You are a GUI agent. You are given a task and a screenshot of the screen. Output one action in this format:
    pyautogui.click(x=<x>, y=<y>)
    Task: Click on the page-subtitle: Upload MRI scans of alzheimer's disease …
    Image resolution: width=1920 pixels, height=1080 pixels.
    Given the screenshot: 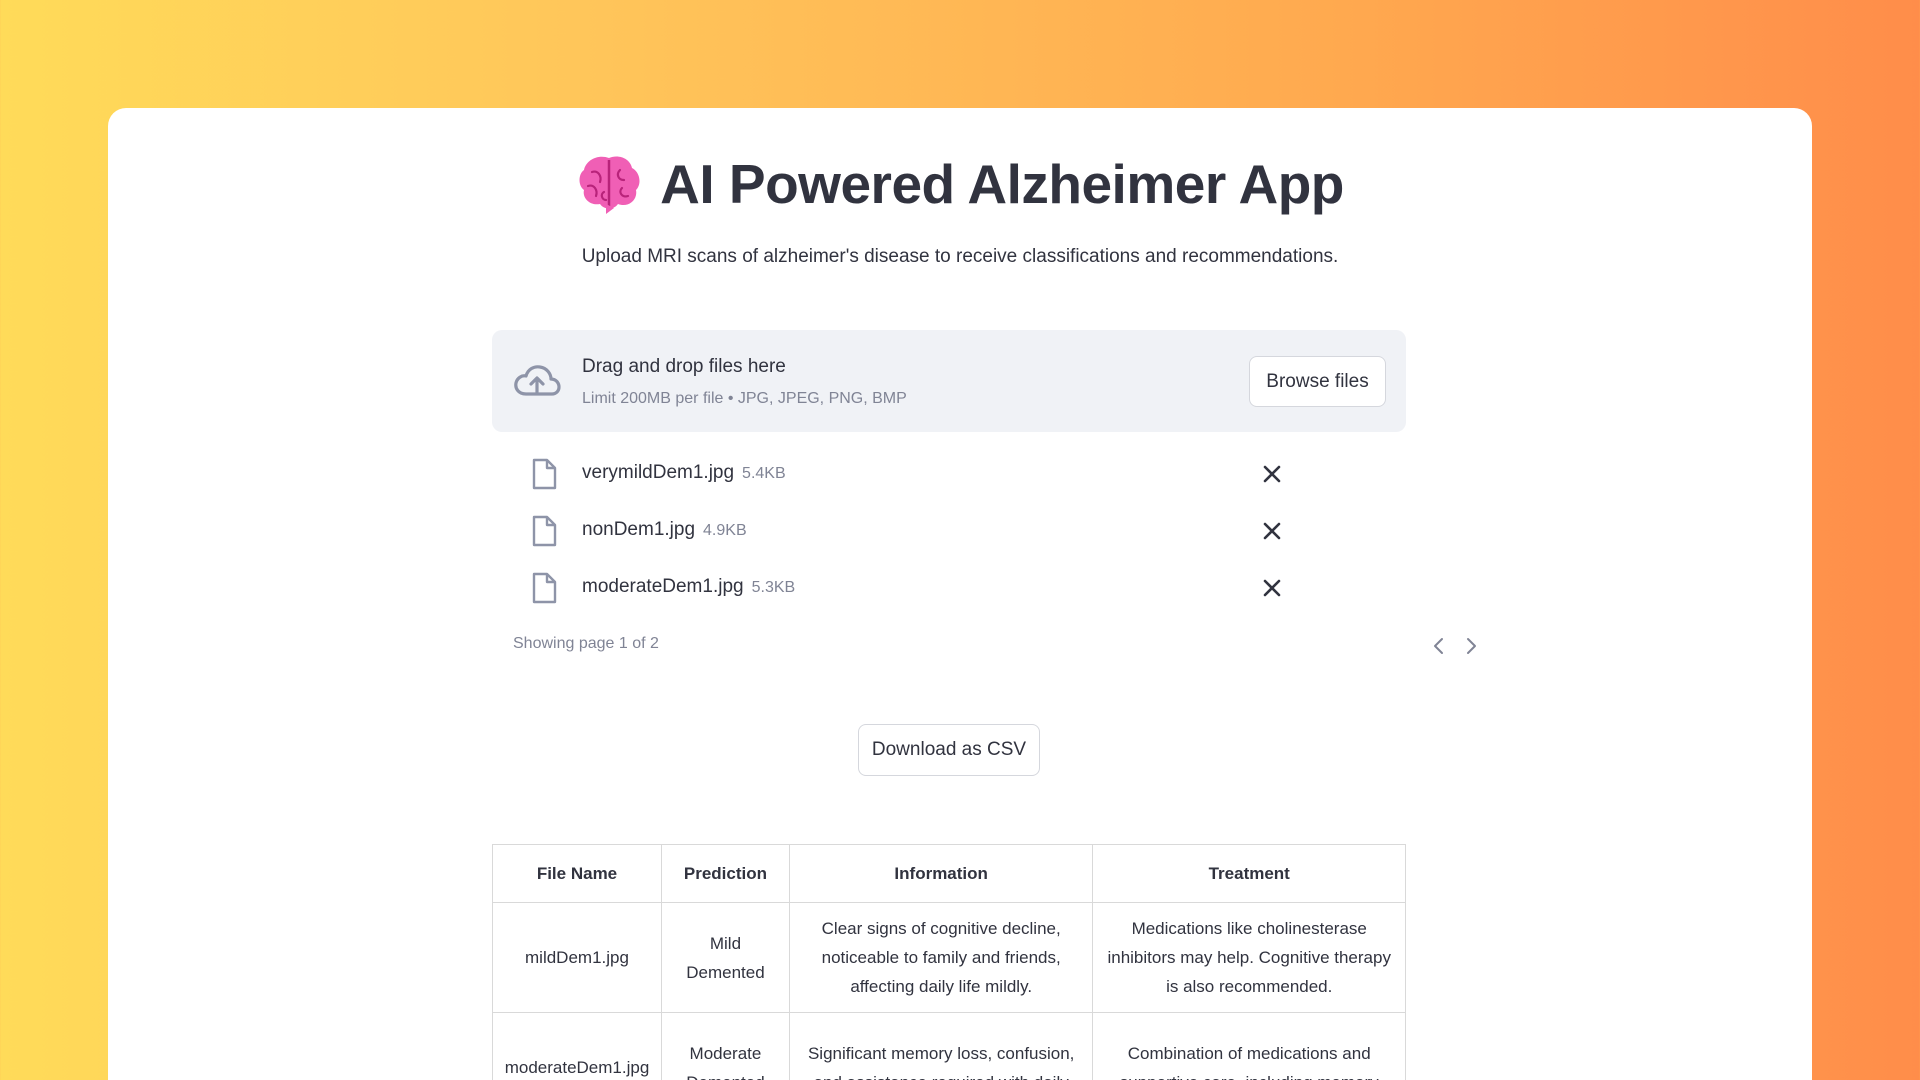 What is the action you would take?
    pyautogui.click(x=960, y=256)
    